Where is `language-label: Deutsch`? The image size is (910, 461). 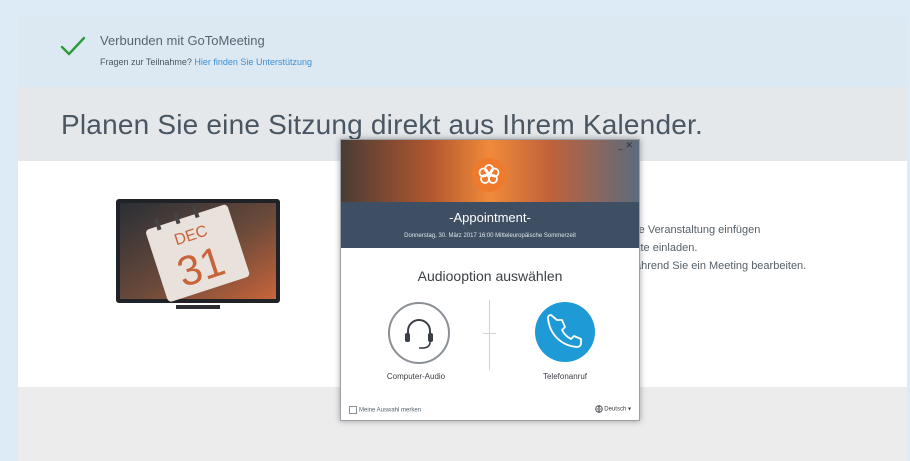 language-label: Deutsch is located at coordinates (615, 409).